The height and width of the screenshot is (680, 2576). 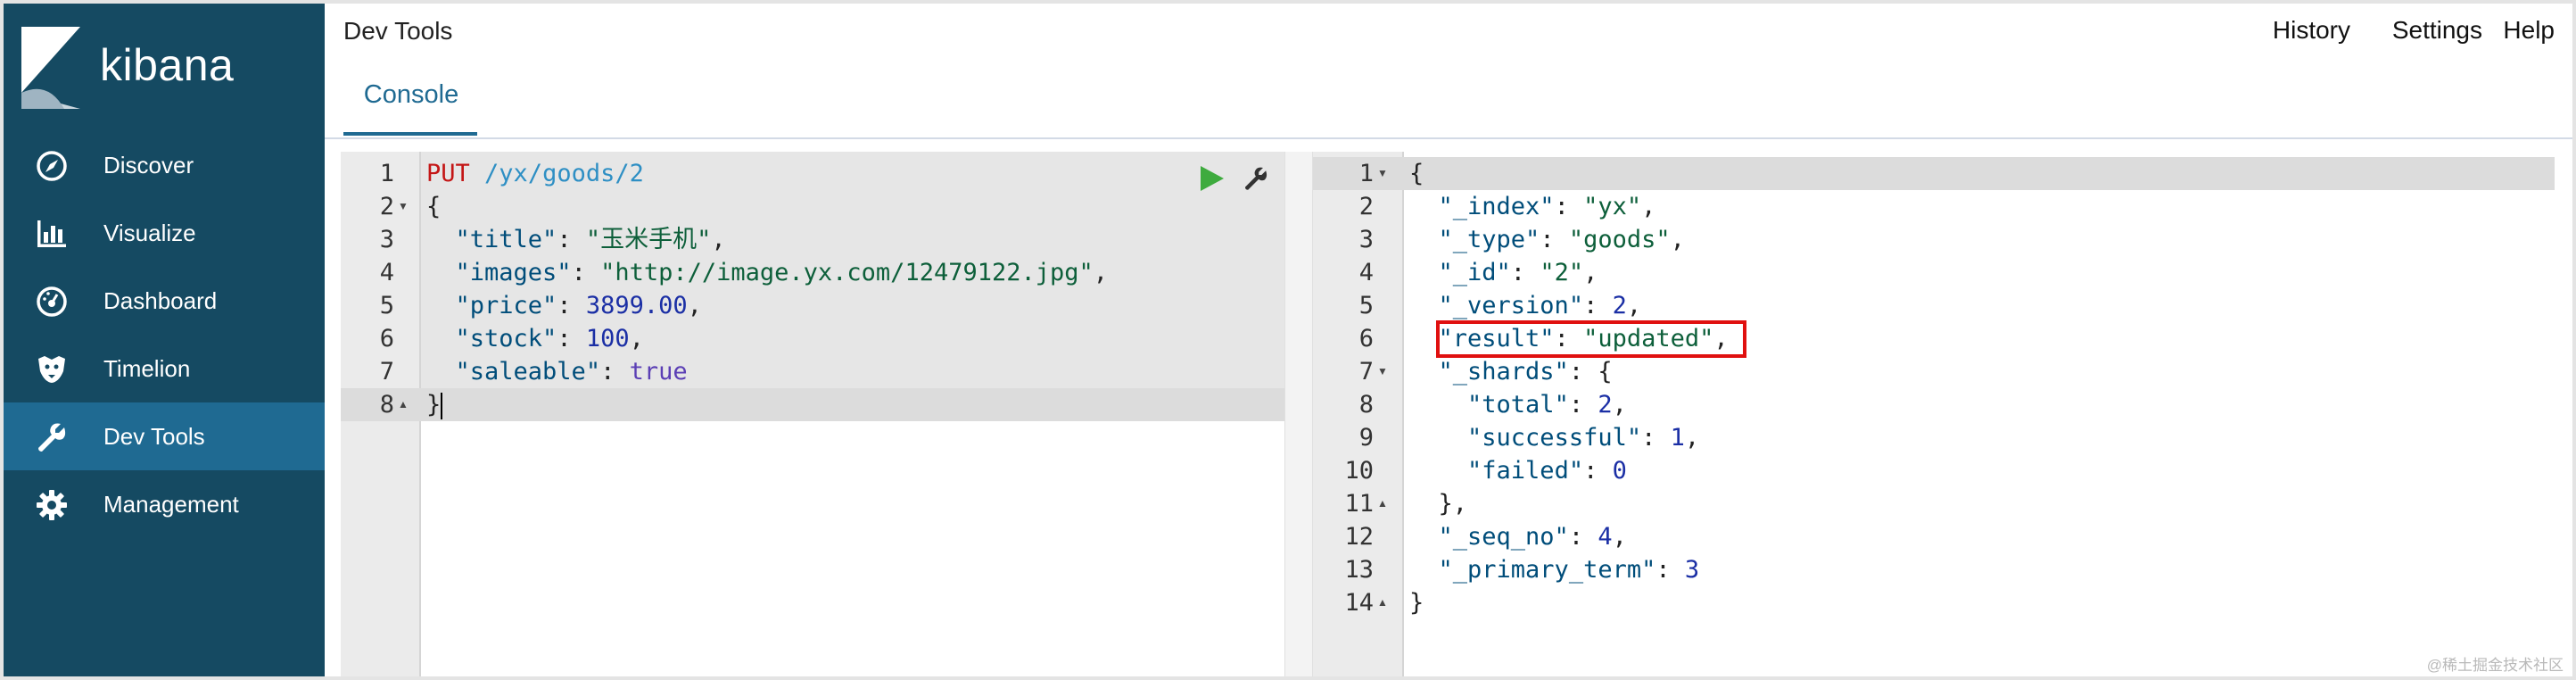 What do you see at coordinates (1359, 504) in the screenshot?
I see `line-number: 11` at bounding box center [1359, 504].